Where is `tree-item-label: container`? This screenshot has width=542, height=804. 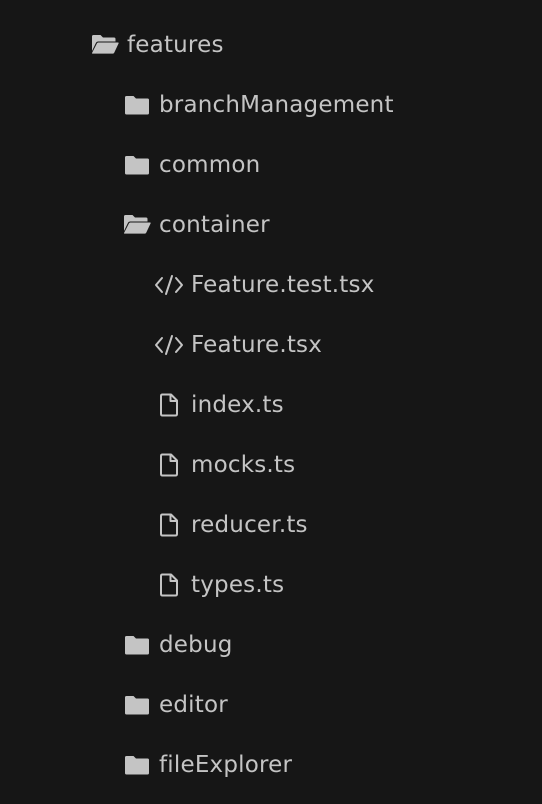 tree-item-label: container is located at coordinates (214, 225).